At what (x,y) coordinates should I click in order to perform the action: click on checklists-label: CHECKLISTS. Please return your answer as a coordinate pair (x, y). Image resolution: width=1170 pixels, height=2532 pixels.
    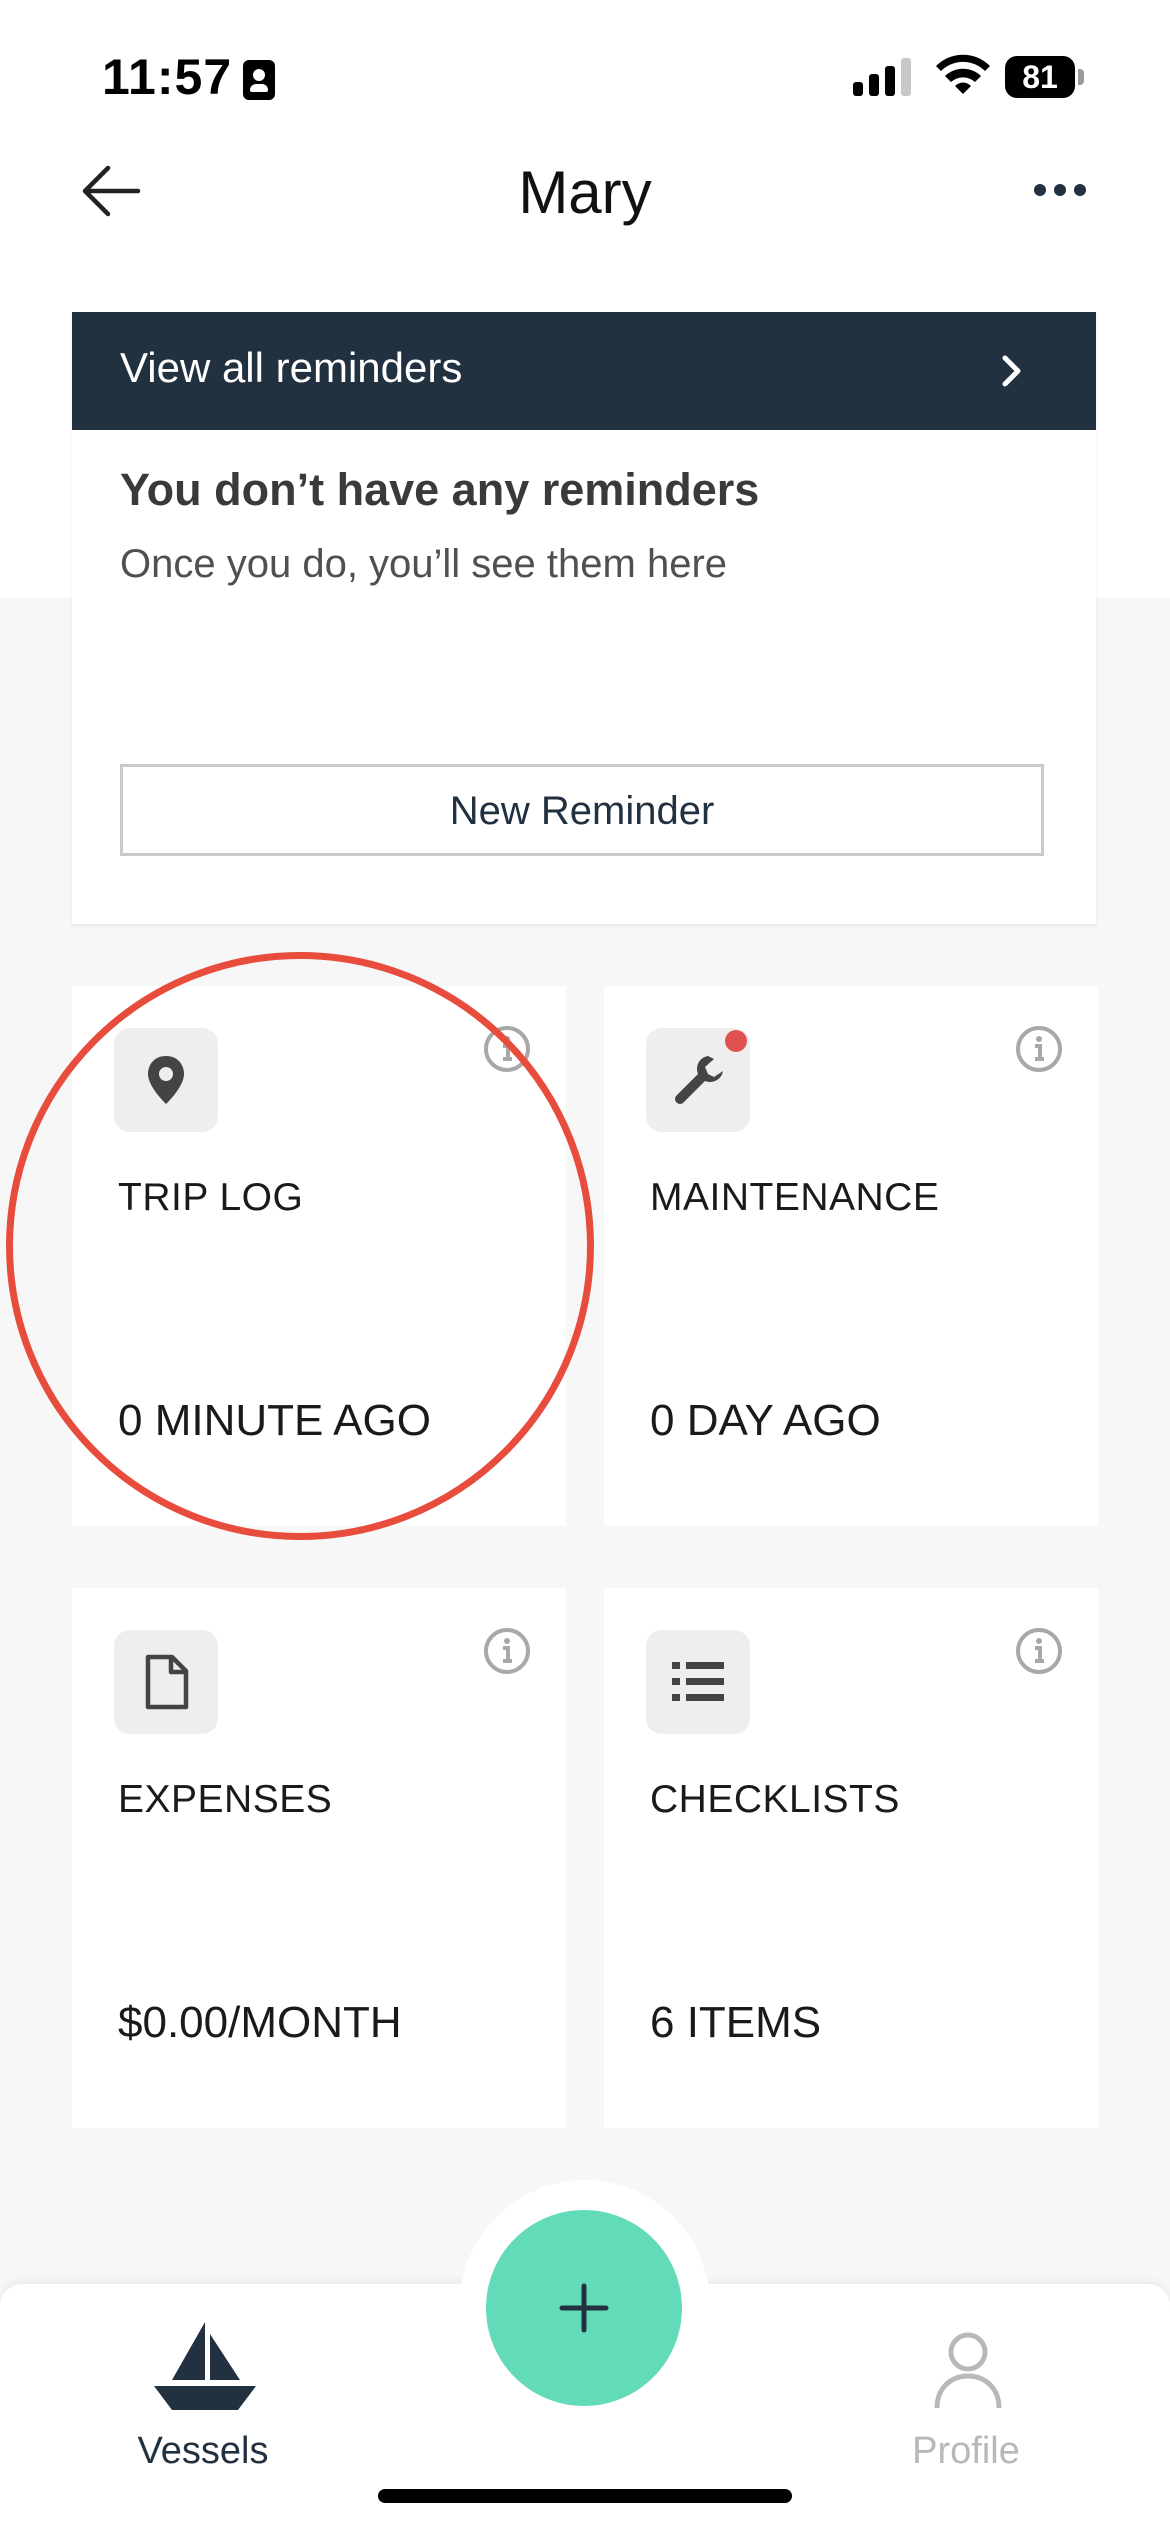
    Looking at the image, I should click on (775, 1799).